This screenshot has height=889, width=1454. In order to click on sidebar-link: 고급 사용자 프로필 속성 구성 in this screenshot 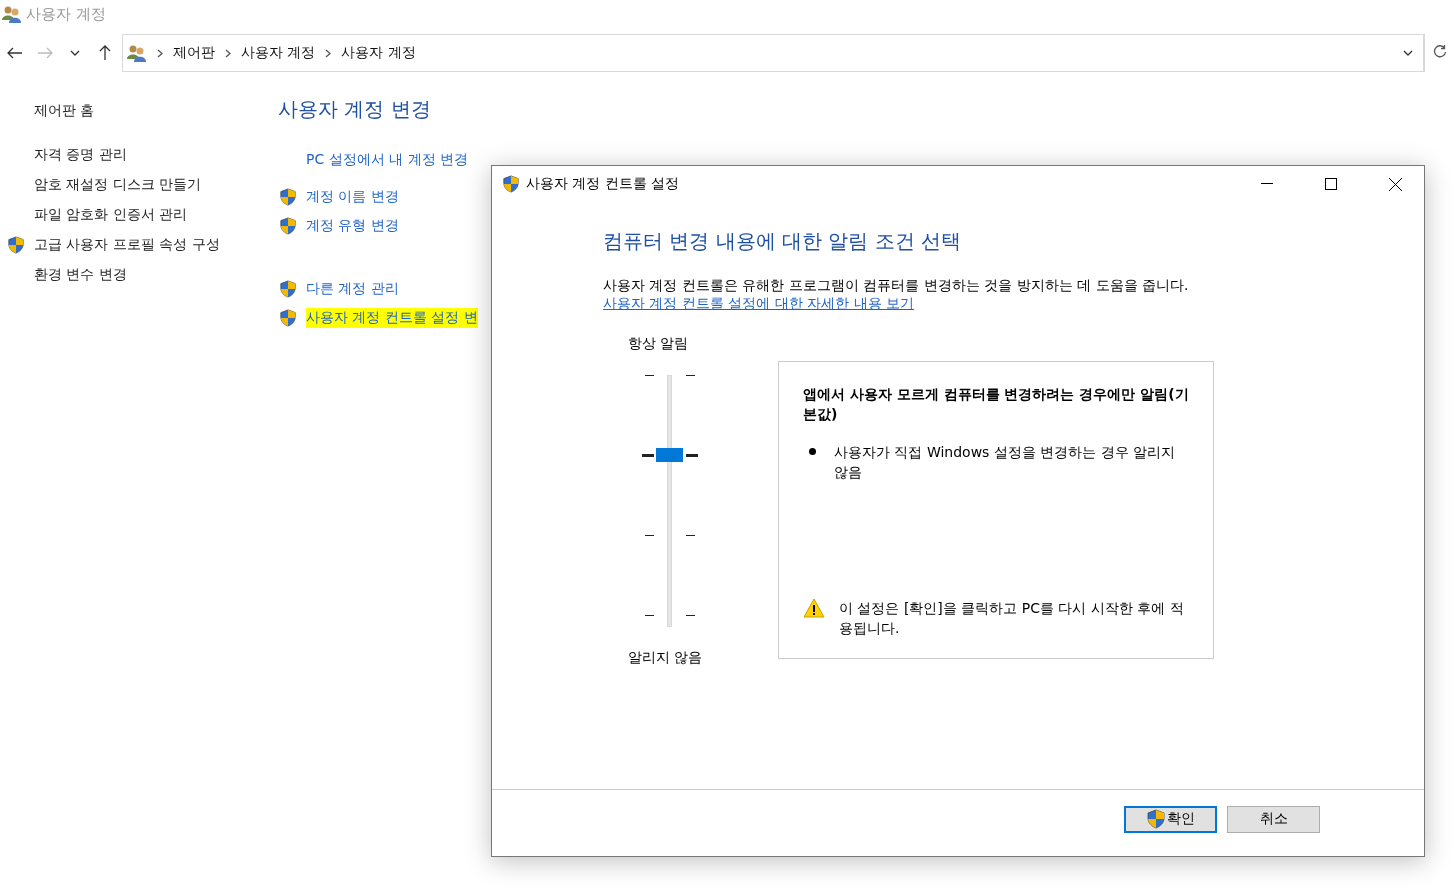, I will do `click(128, 245)`.